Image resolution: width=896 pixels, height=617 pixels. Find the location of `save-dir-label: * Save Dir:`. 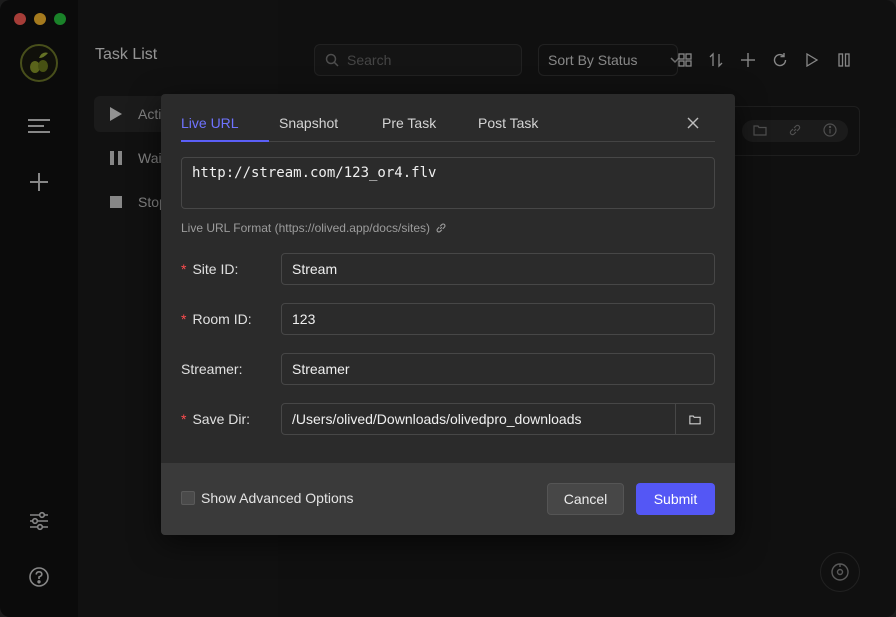

save-dir-label: * Save Dir: is located at coordinates (215, 419).